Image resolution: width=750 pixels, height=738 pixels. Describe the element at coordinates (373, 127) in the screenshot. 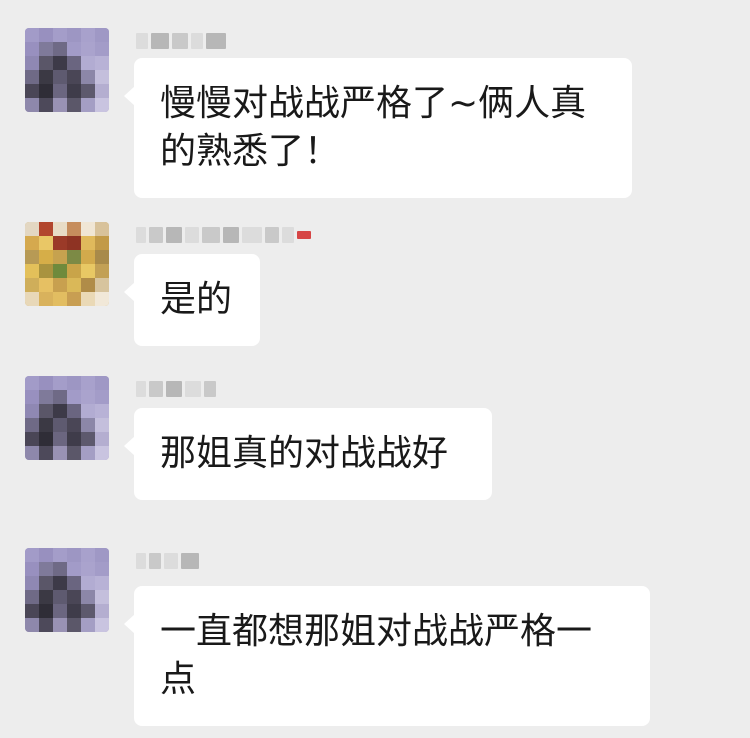

I see `message-text: 慢慢对战战严格了~俩人真的熟悉了！` at that location.